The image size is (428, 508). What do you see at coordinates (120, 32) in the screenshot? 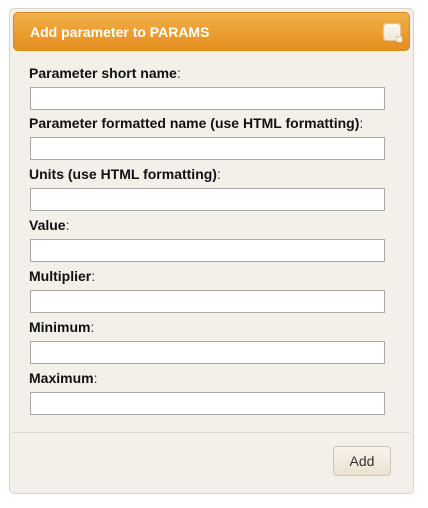
I see `dialog-title: Add parameter to PARAMS` at bounding box center [120, 32].